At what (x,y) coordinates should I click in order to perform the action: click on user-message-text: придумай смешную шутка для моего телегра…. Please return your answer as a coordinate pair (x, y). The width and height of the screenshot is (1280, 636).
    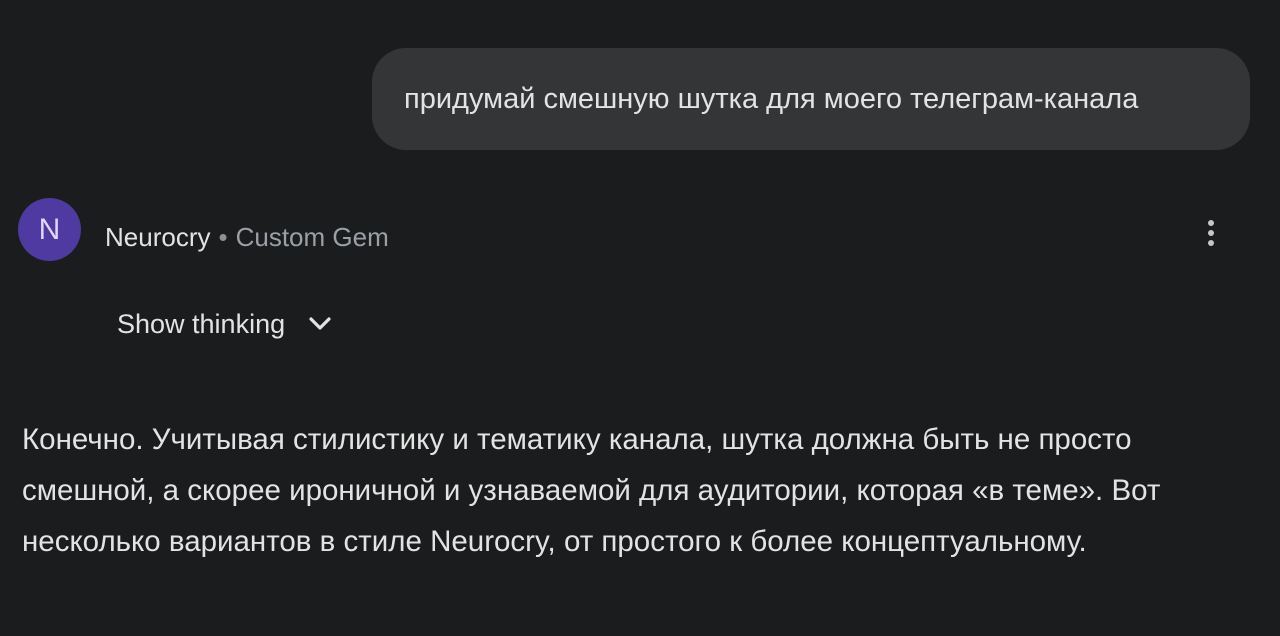
    Looking at the image, I should click on (771, 98).